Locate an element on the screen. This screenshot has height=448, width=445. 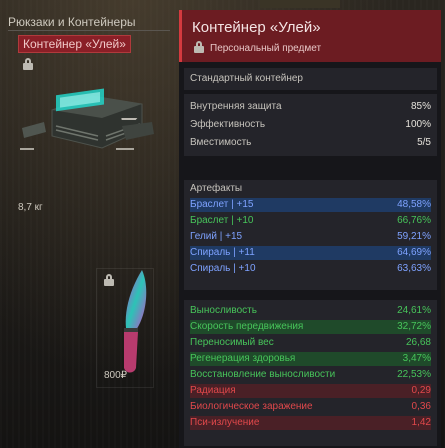
stat-row: Внутренняя защита 85% is located at coordinates (310, 106).